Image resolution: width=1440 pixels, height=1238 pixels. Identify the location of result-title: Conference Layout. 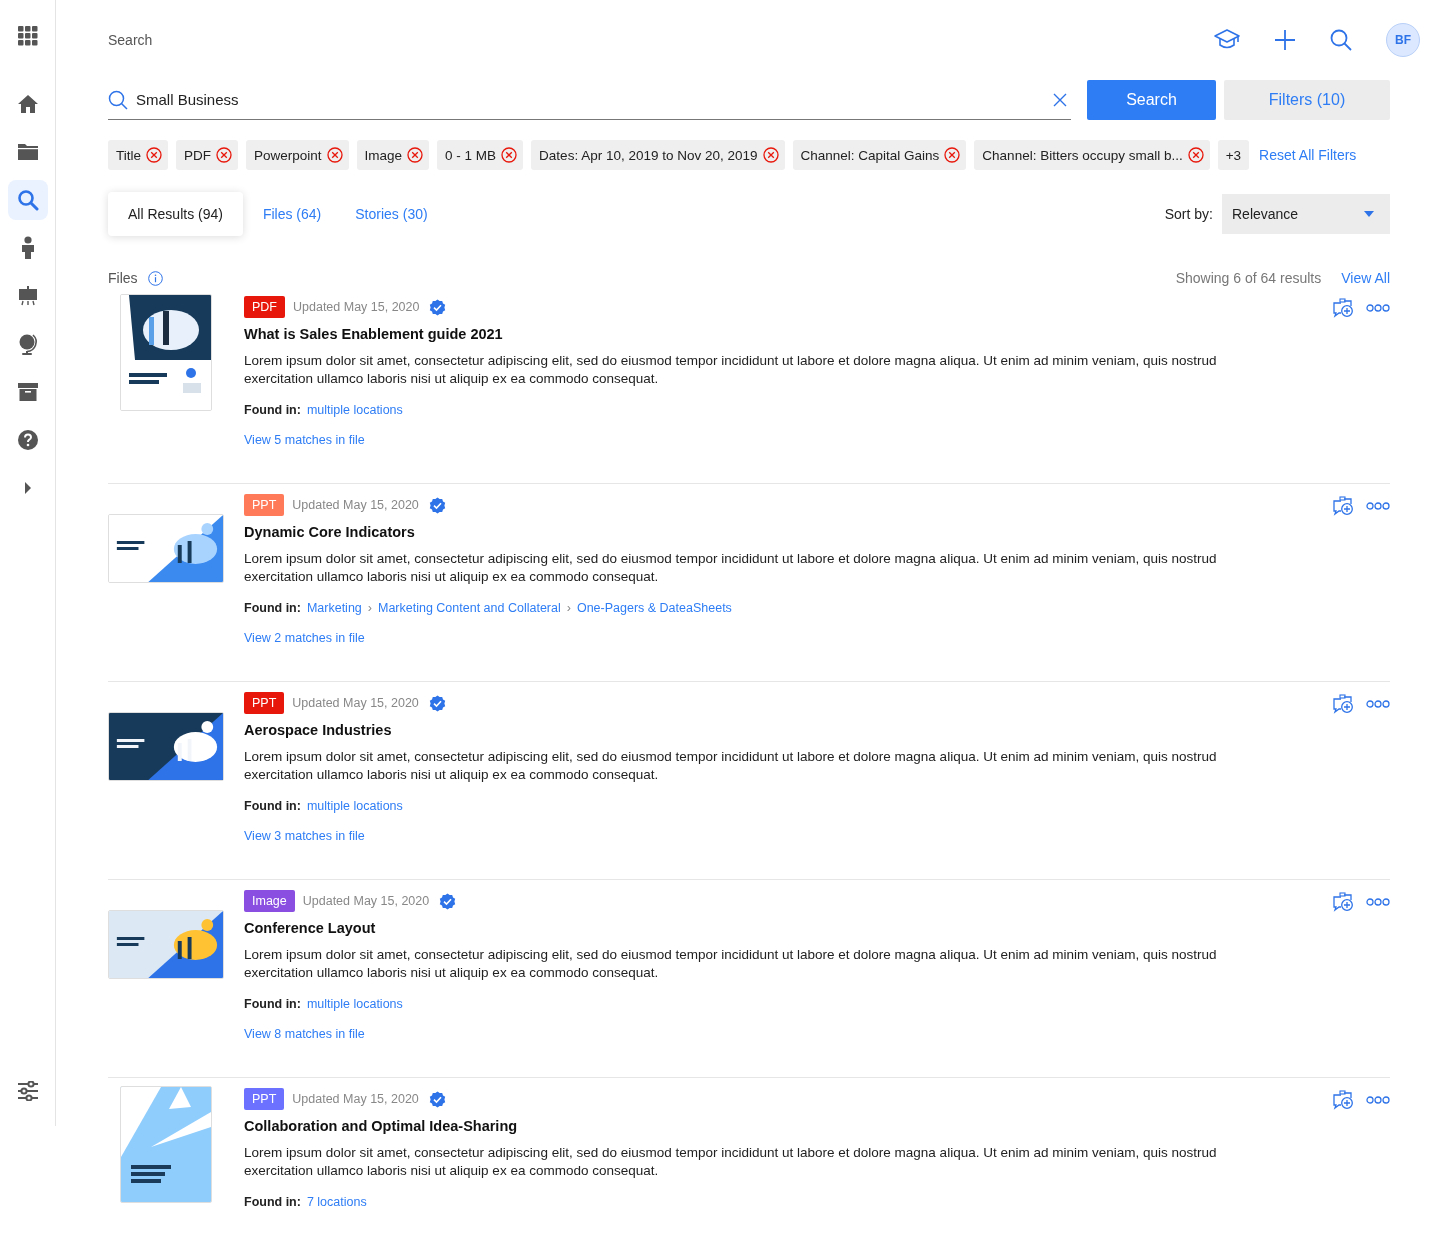
(788, 928).